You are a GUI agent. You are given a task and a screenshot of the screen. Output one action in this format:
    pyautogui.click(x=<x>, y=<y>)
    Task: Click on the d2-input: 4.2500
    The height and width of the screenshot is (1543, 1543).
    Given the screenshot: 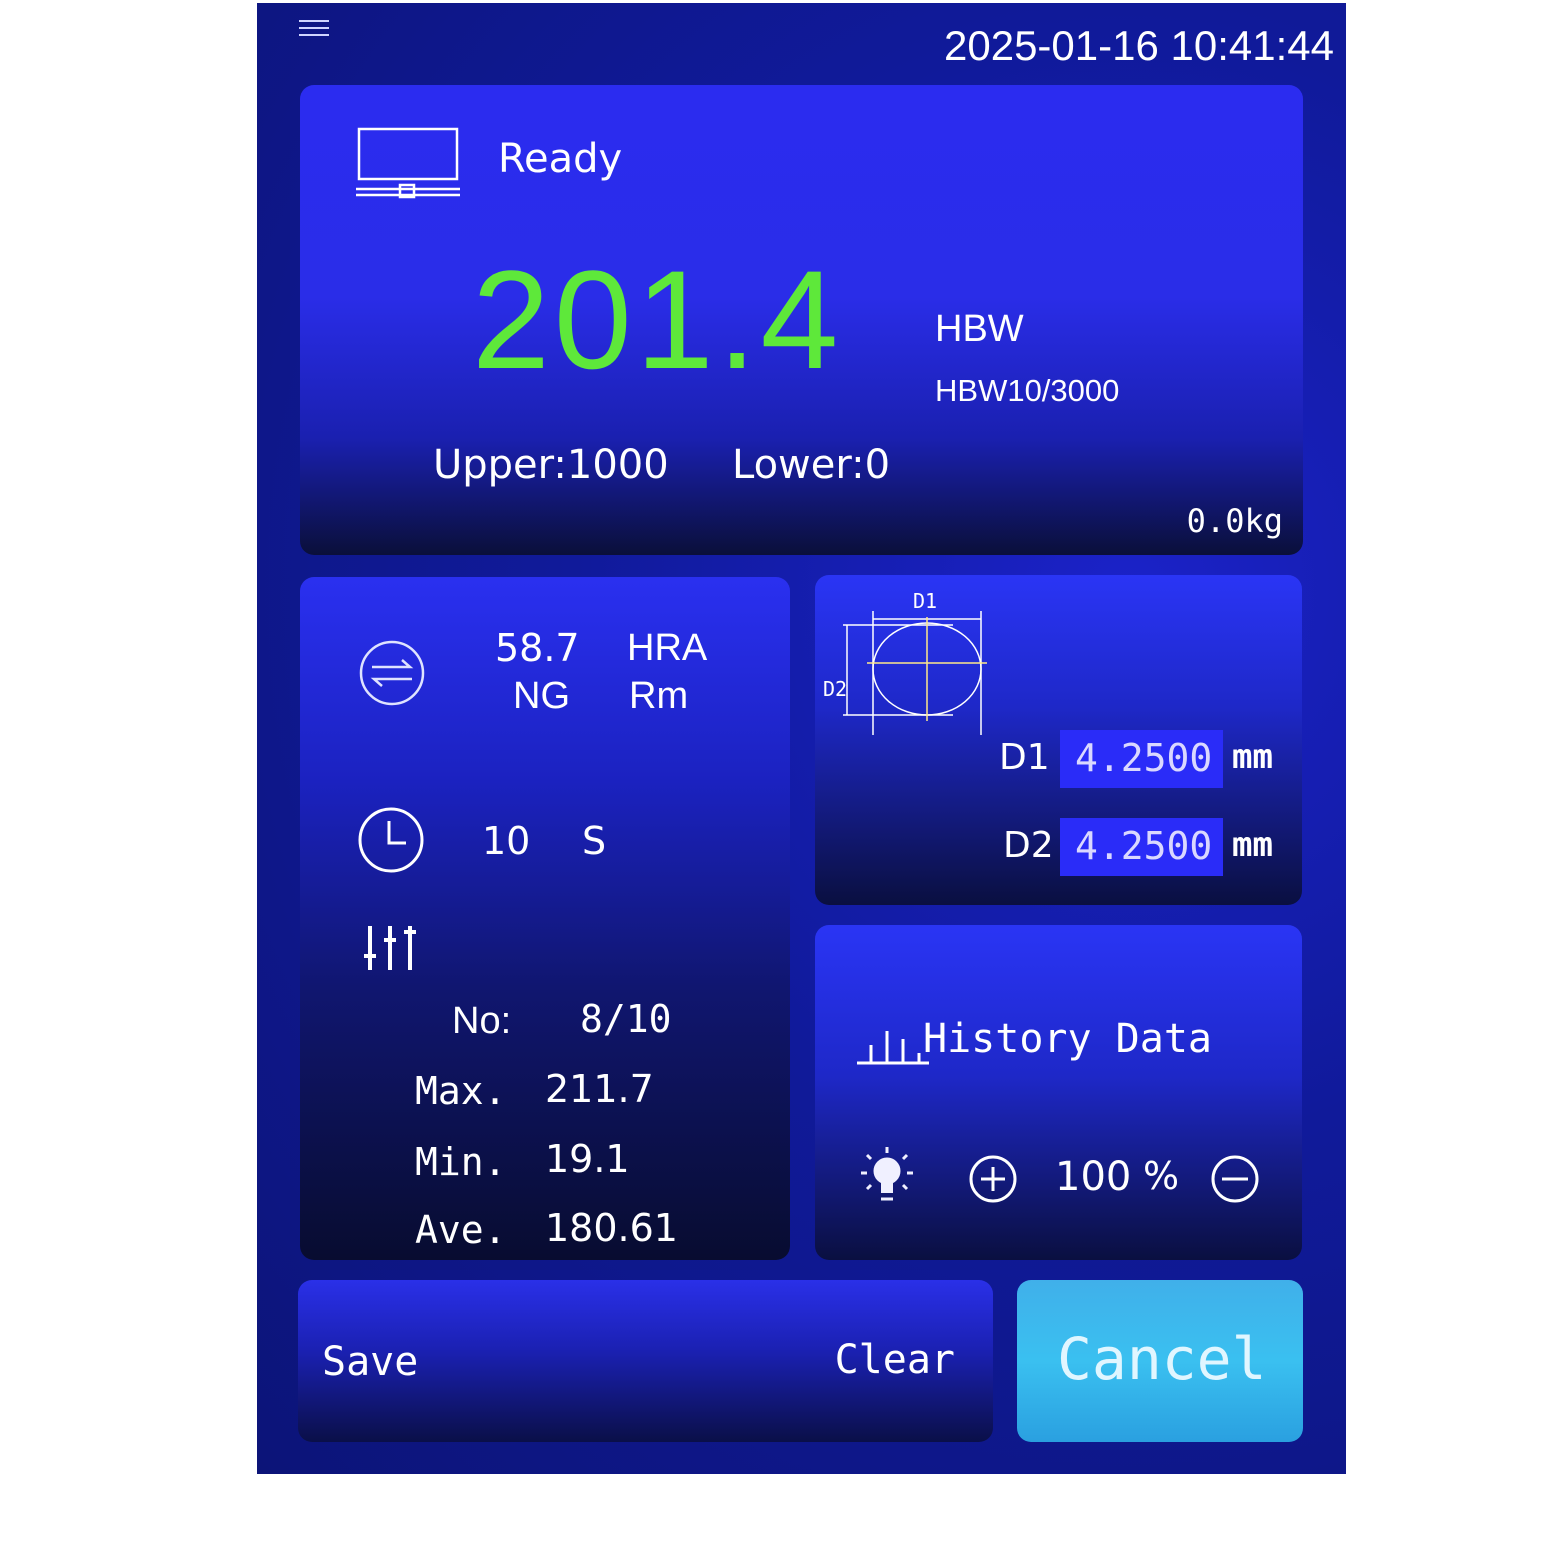 What is the action you would take?
    pyautogui.click(x=1141, y=847)
    